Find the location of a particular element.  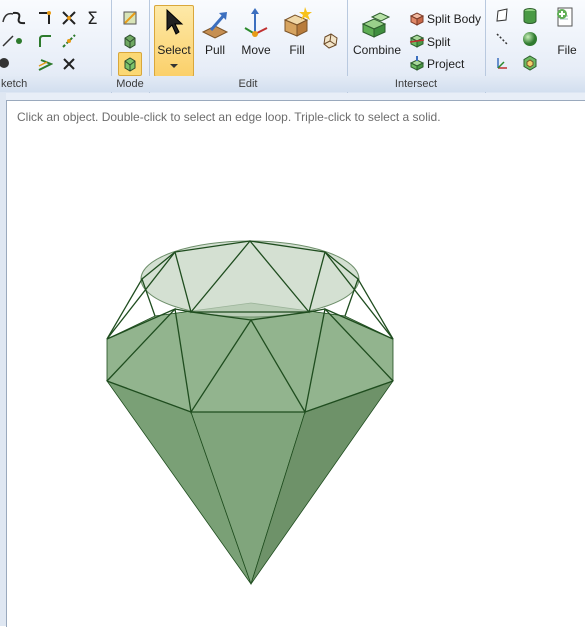

insert-group-label is located at coordinates (535, 84).